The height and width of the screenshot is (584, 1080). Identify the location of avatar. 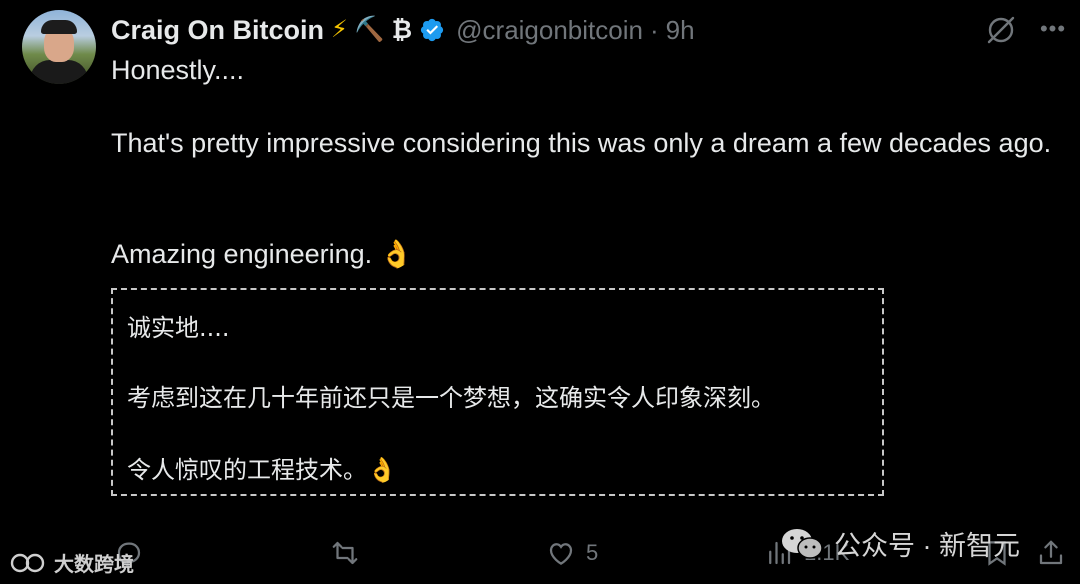
(59, 47).